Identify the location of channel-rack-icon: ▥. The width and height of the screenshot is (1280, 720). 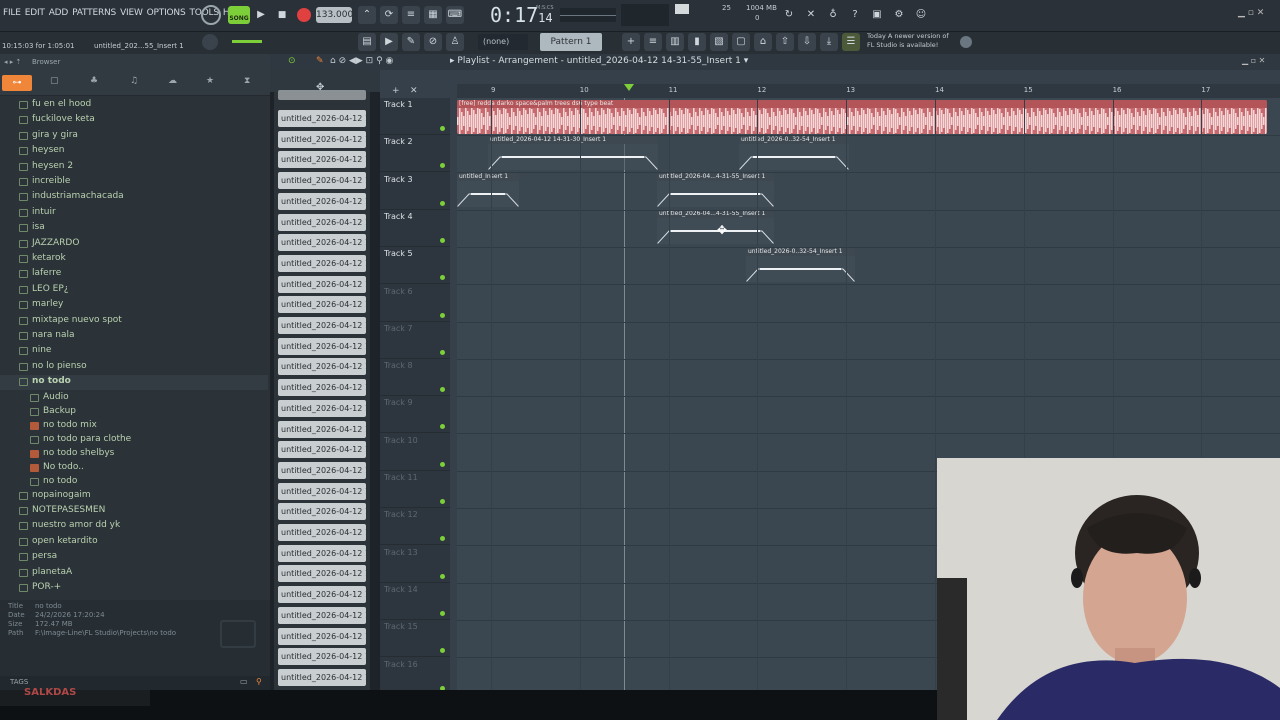
(675, 42).